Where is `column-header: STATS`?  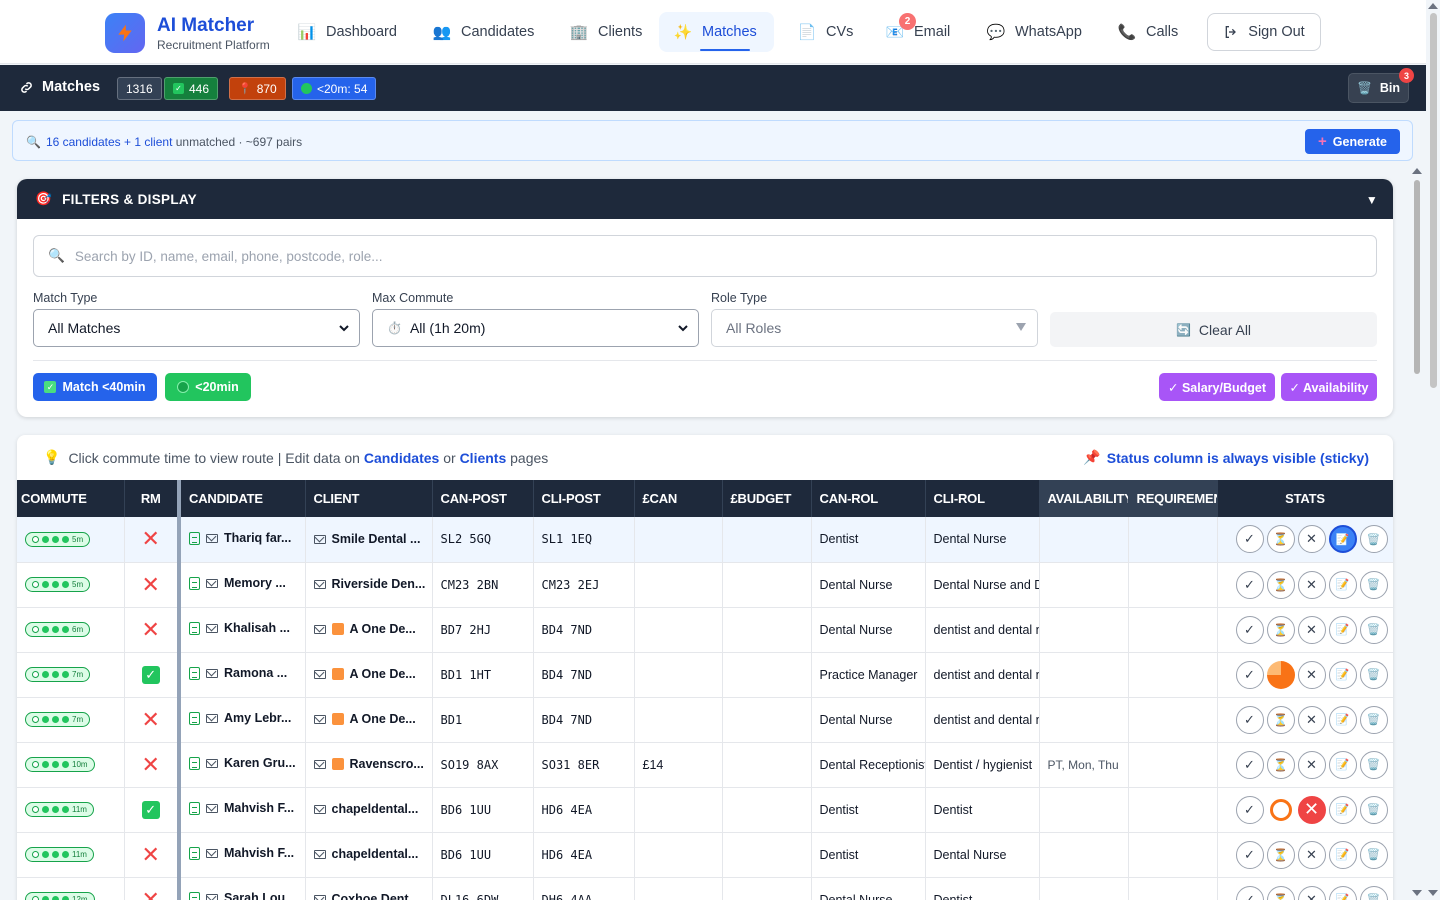
column-header: STATS is located at coordinates (1305, 498).